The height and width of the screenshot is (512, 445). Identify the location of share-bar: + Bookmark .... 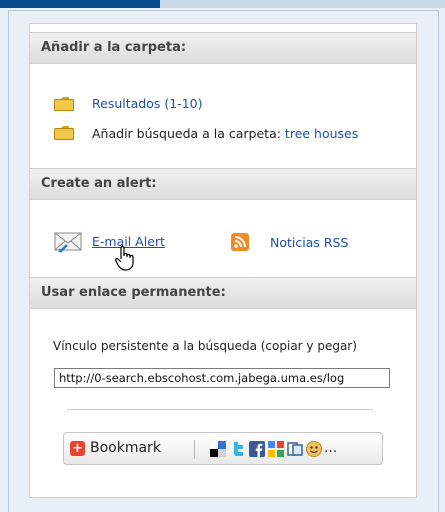
(223, 448).